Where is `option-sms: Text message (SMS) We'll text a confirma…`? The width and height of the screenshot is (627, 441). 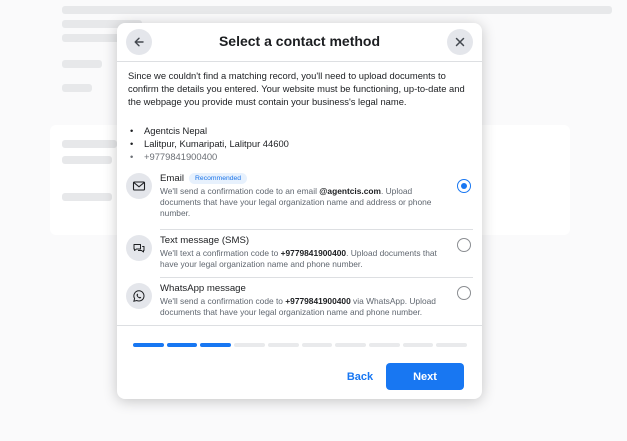
option-sms: Text message (SMS) We'll text a confirma… is located at coordinates (299, 256).